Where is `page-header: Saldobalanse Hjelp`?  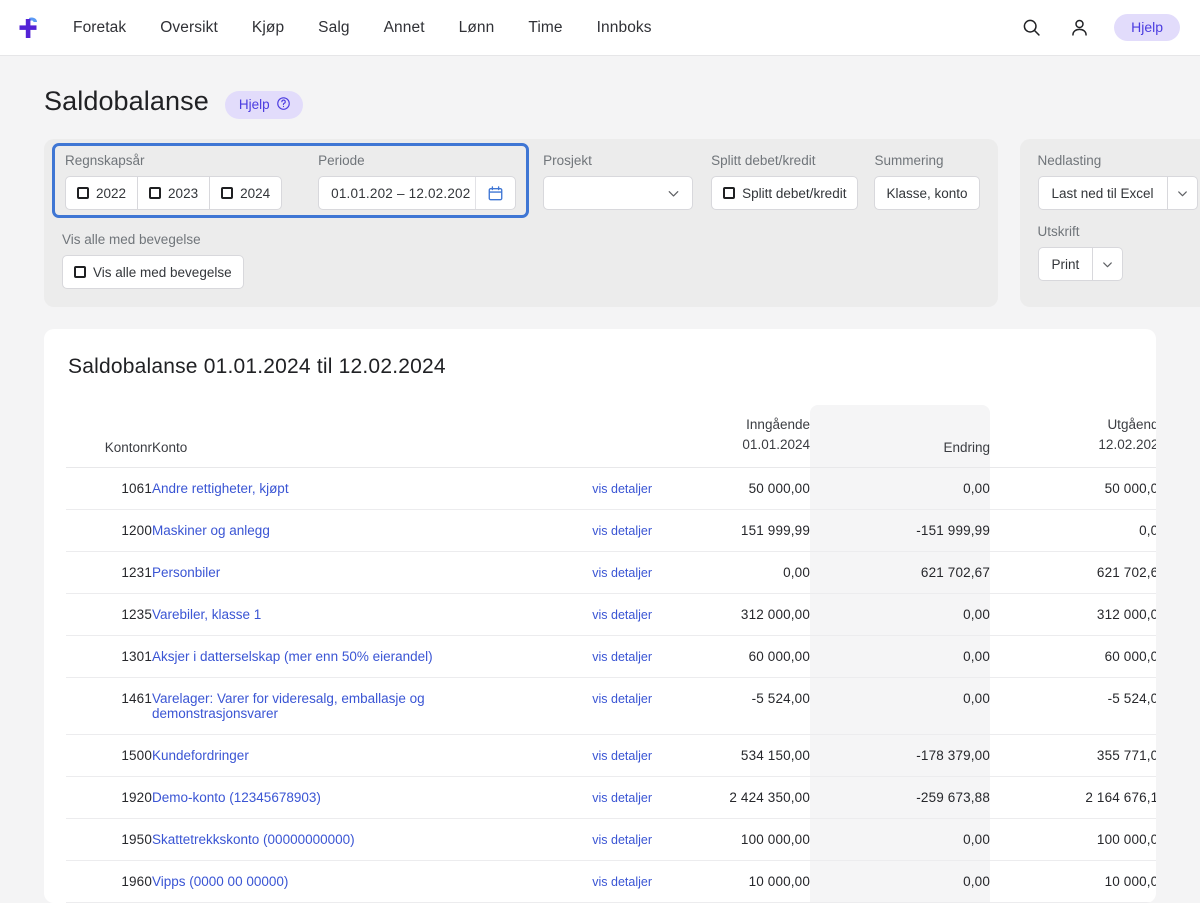
page-header: Saldobalanse Hjelp is located at coordinates (600, 97).